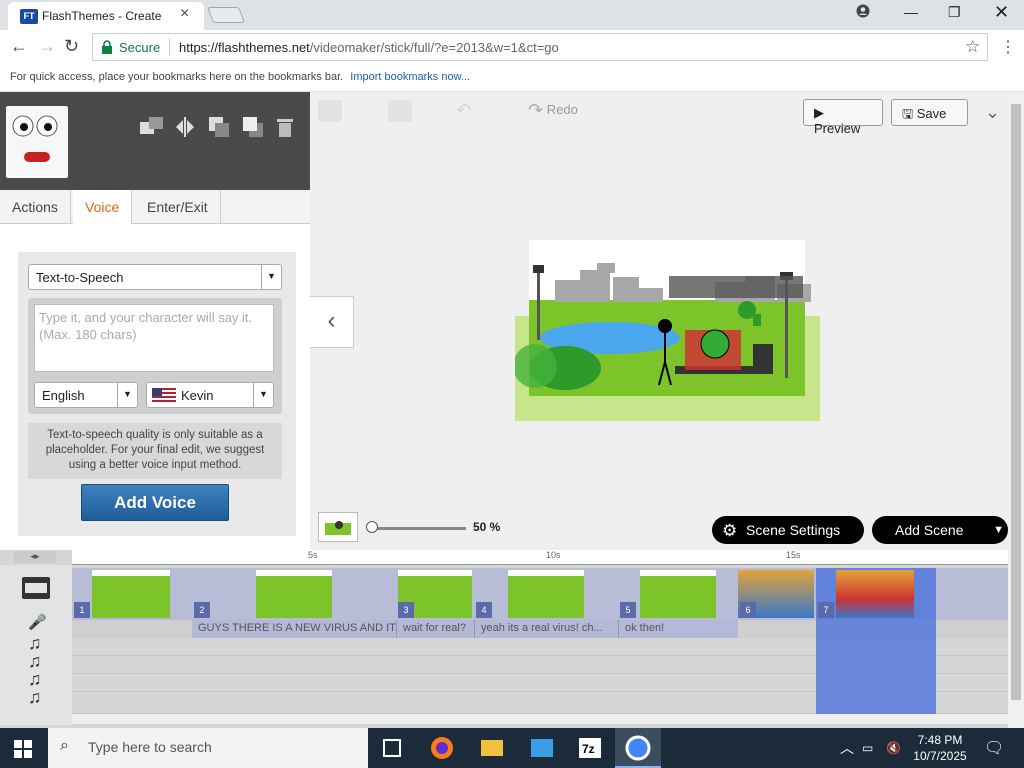 The height and width of the screenshot is (768, 1024). Describe the element at coordinates (400, 111) in the screenshot. I see `paste-icon` at that location.